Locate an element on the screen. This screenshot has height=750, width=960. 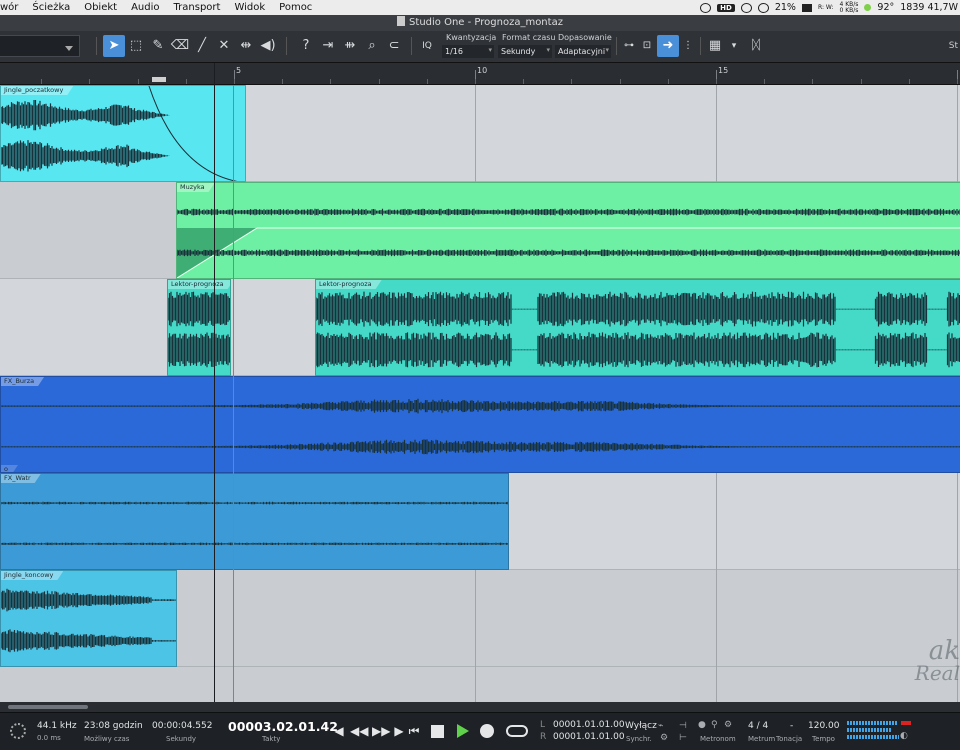
sync-settings-icon: ⚙ is located at coordinates (664, 738).